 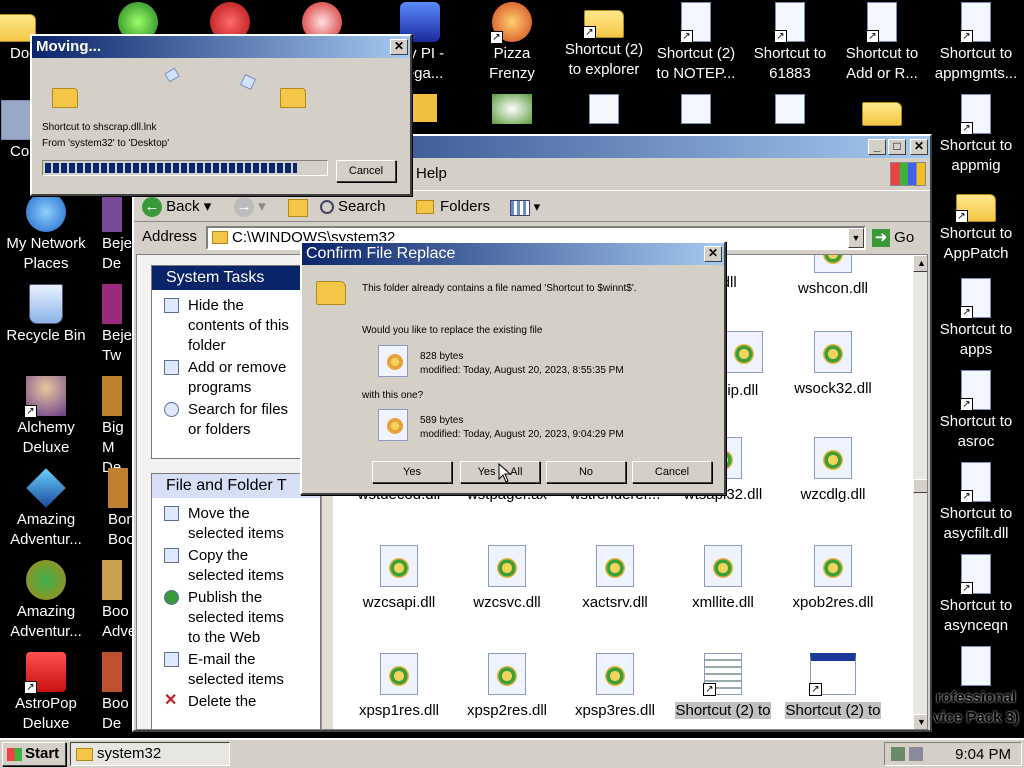 What do you see at coordinates (236, 670) in the screenshot?
I see `task-email: E-mail the selected items` at bounding box center [236, 670].